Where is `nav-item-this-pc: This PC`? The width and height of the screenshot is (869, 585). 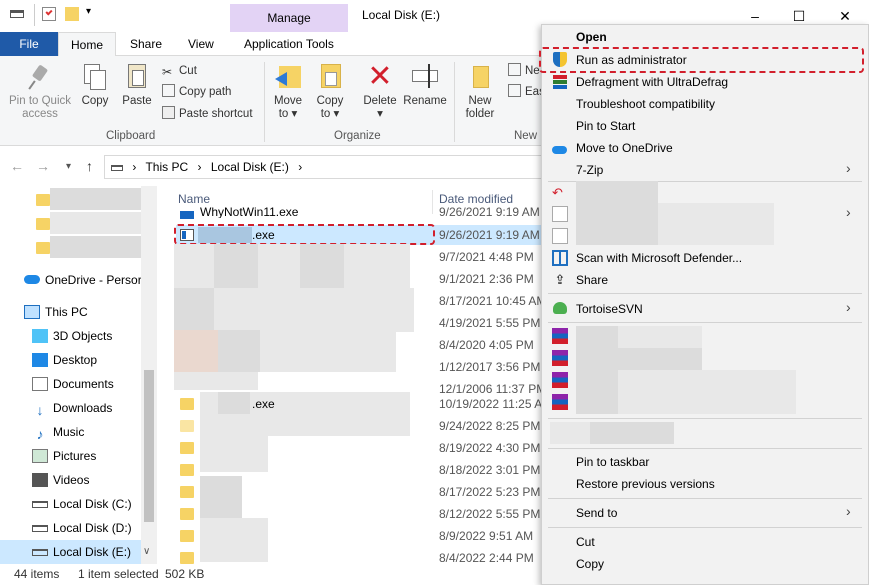 nav-item-this-pc: This PC is located at coordinates (70, 312).